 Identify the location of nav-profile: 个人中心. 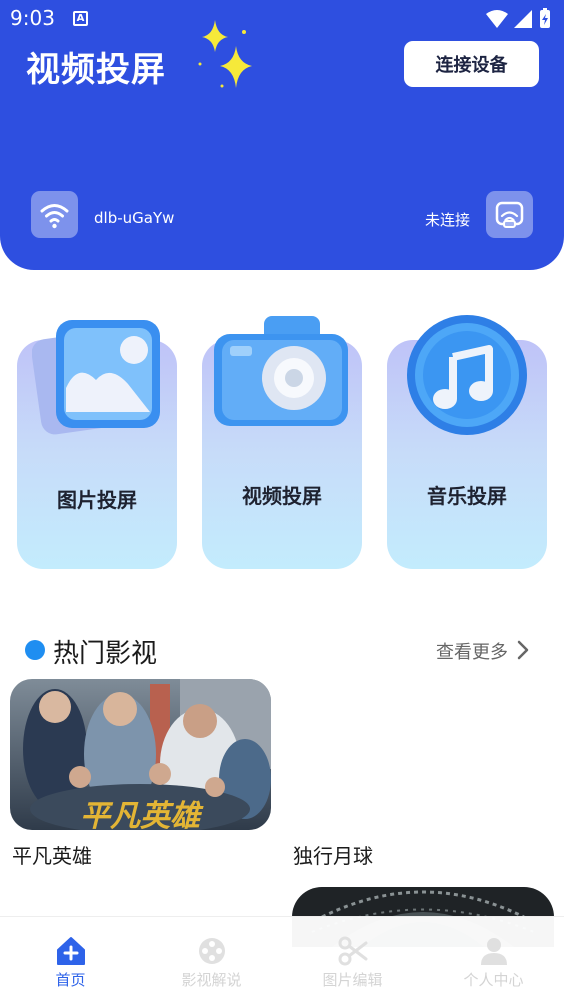
(493, 960).